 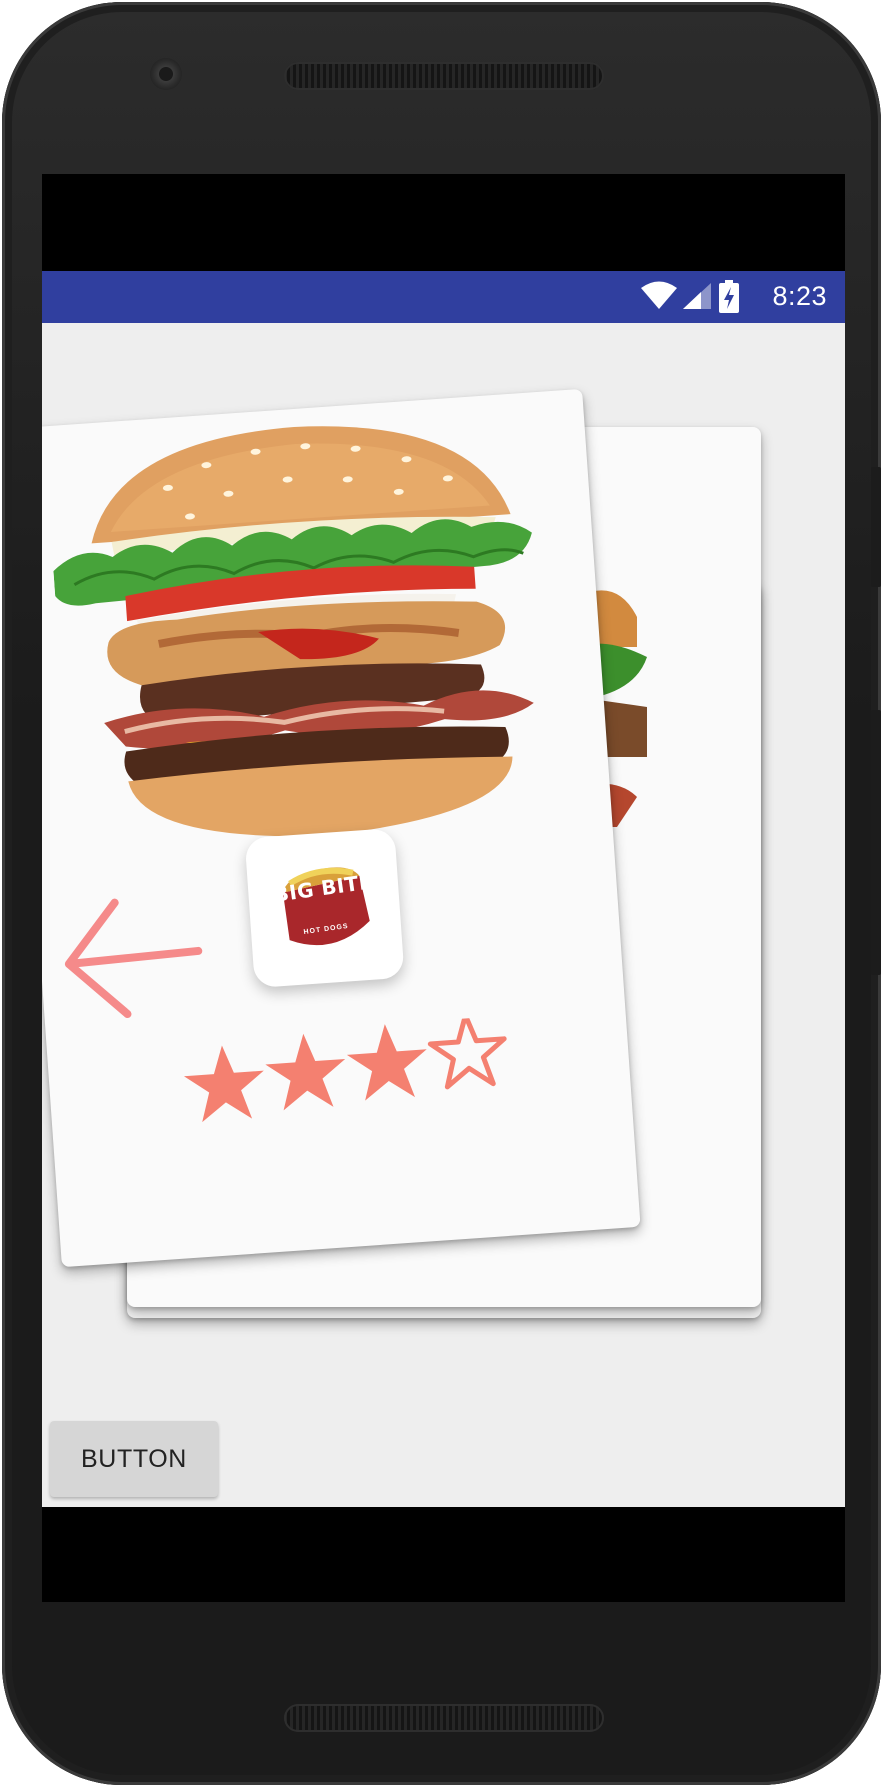 What do you see at coordinates (659, 295) in the screenshot?
I see `wifi-icon` at bounding box center [659, 295].